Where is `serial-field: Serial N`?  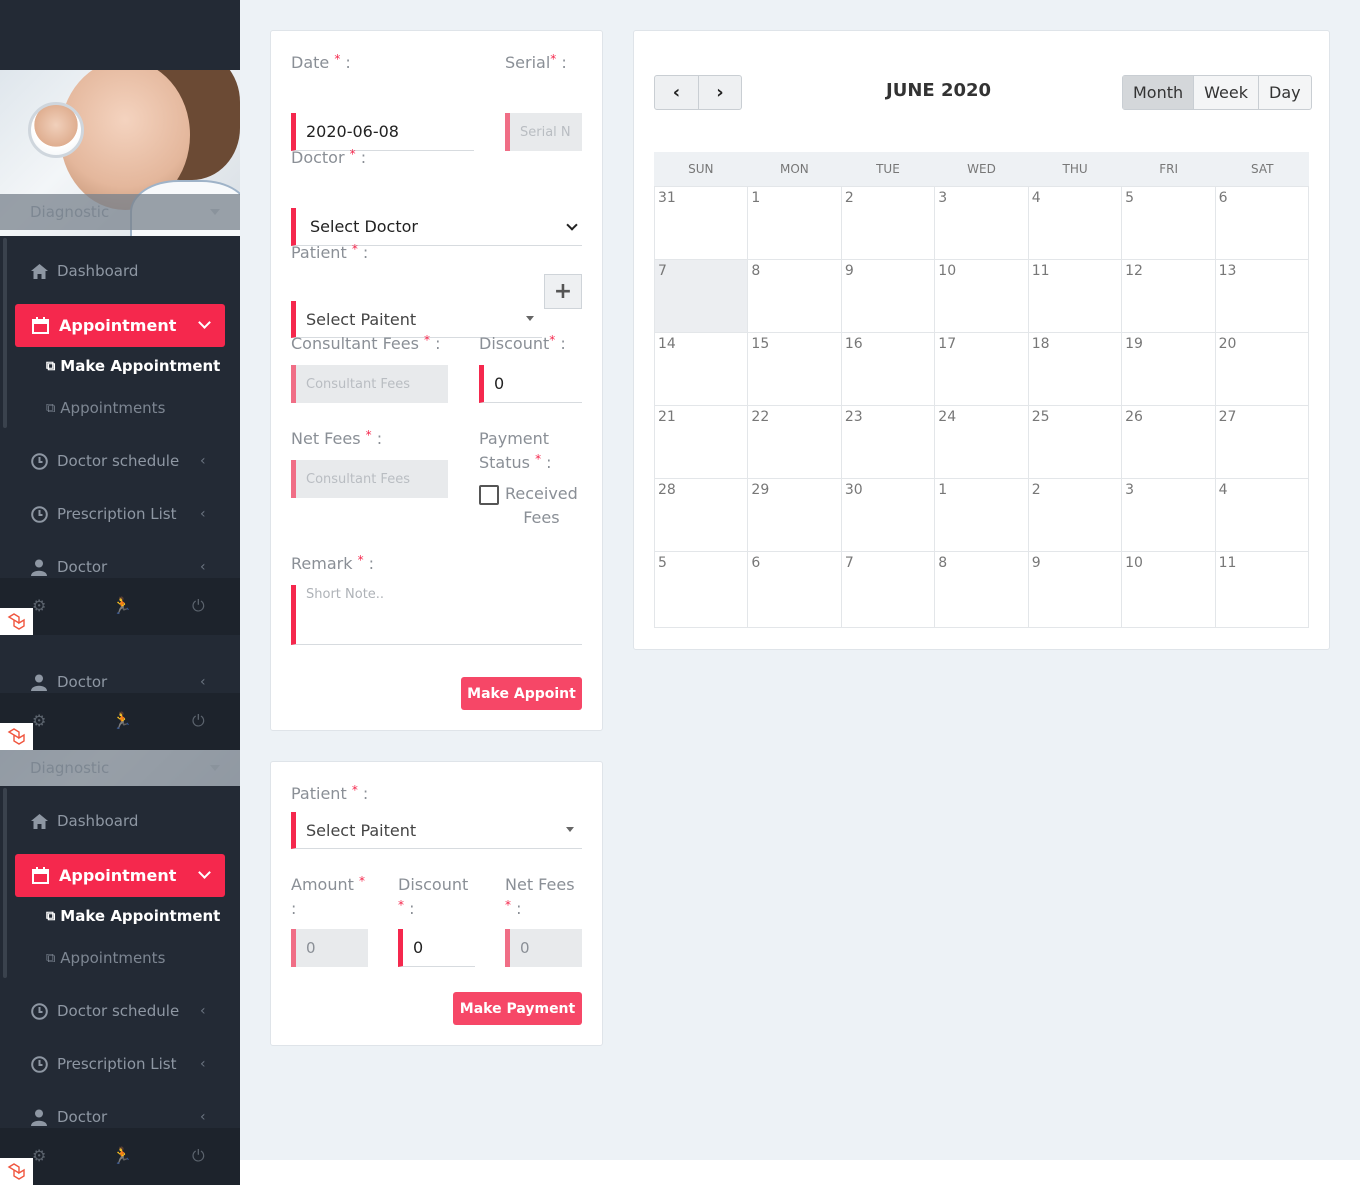 serial-field: Serial N is located at coordinates (543, 132).